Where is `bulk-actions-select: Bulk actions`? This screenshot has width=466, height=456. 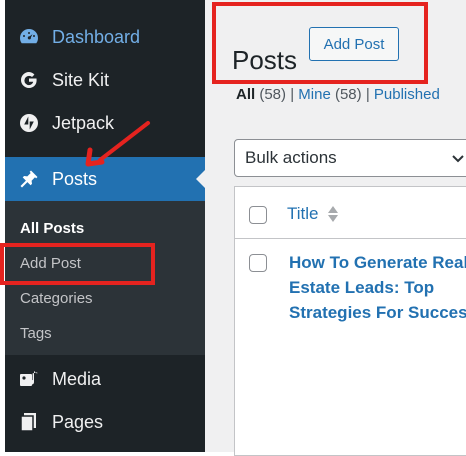 bulk-actions-select: Bulk actions is located at coordinates (350, 158).